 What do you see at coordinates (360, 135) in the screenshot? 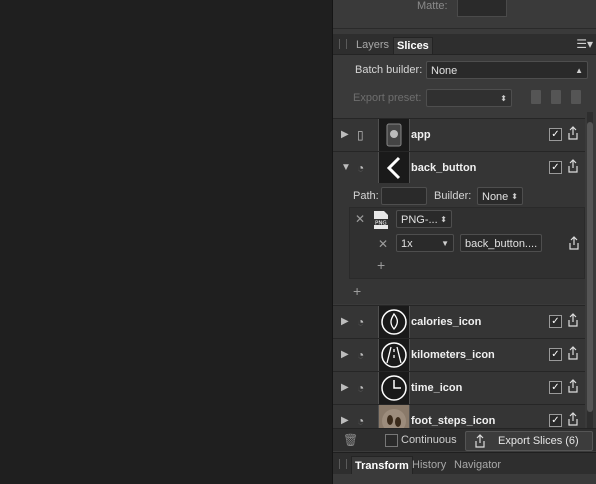
I see `document-icon: ▯` at bounding box center [360, 135].